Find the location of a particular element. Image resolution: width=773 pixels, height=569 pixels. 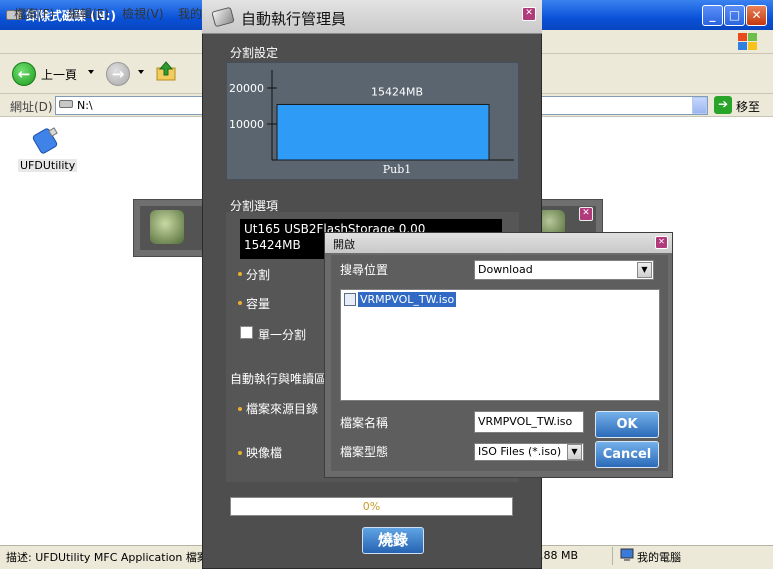

look-in-dropdown-icon: ▼ is located at coordinates (644, 270).